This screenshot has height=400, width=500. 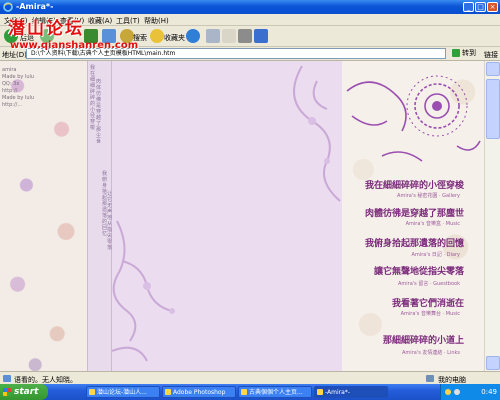 What do you see at coordinates (245, 36) in the screenshot?
I see `print-icon` at bounding box center [245, 36].